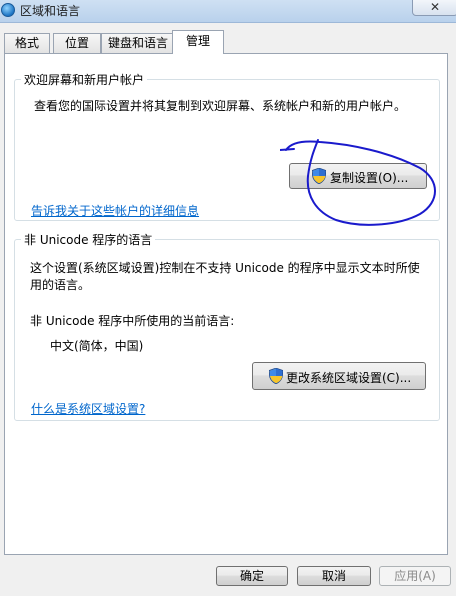 The height and width of the screenshot is (596, 456). Describe the element at coordinates (415, 576) in the screenshot. I see `apply-button: 应用(A)` at that location.